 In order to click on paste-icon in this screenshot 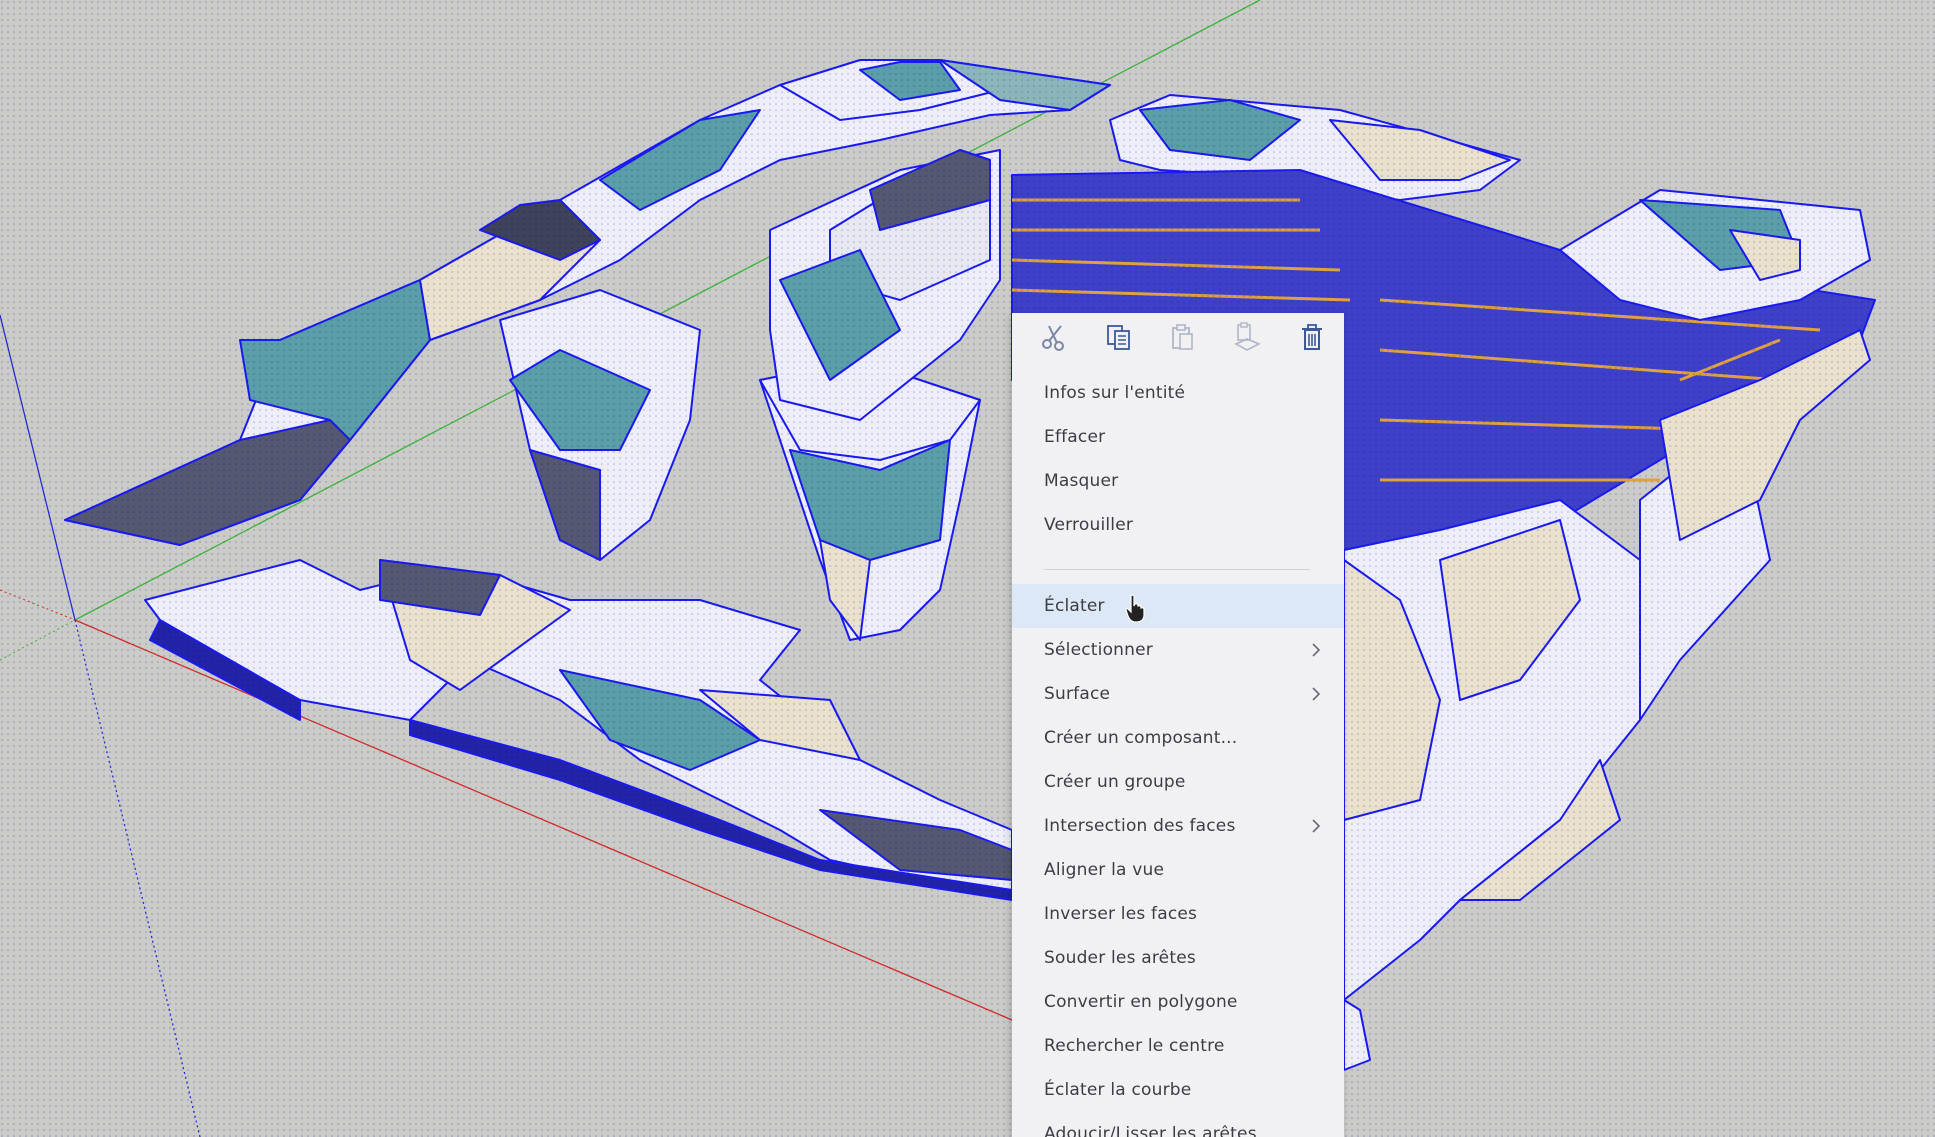, I will do `click(1182, 337)`.